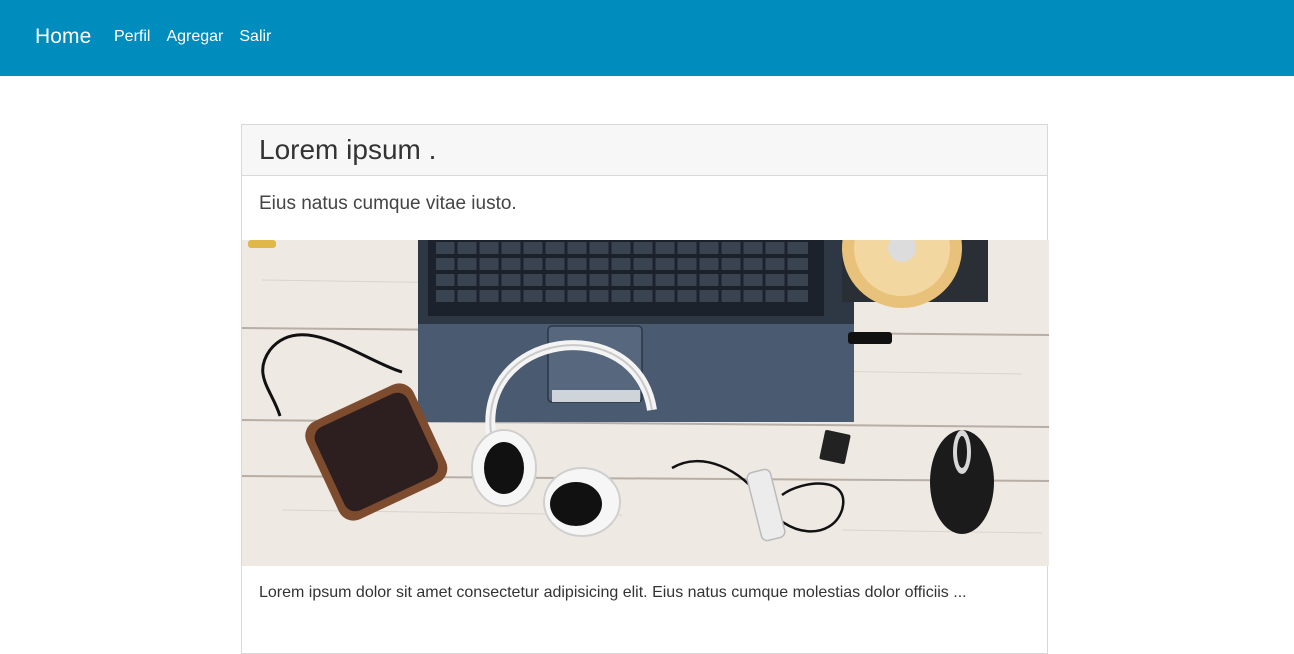 The height and width of the screenshot is (654, 1294). What do you see at coordinates (647, 38) in the screenshot?
I see `top-navbar: Home Perfil Agregar Salir` at bounding box center [647, 38].